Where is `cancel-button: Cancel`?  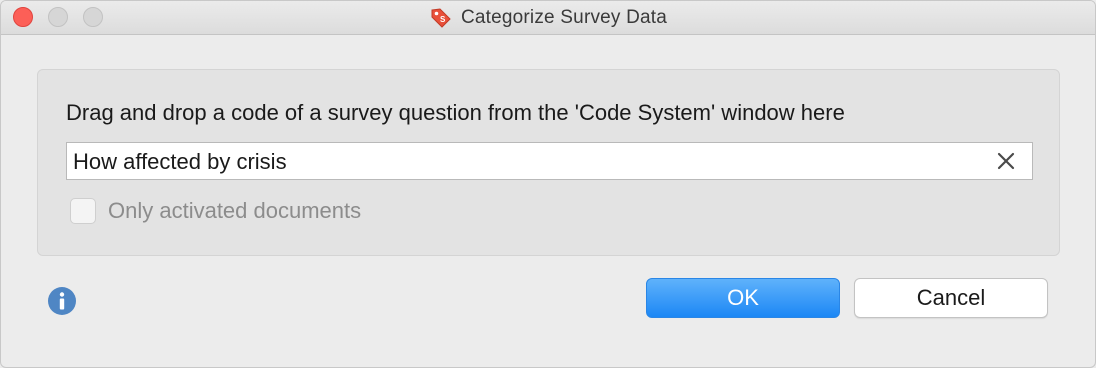
cancel-button: Cancel is located at coordinates (951, 298).